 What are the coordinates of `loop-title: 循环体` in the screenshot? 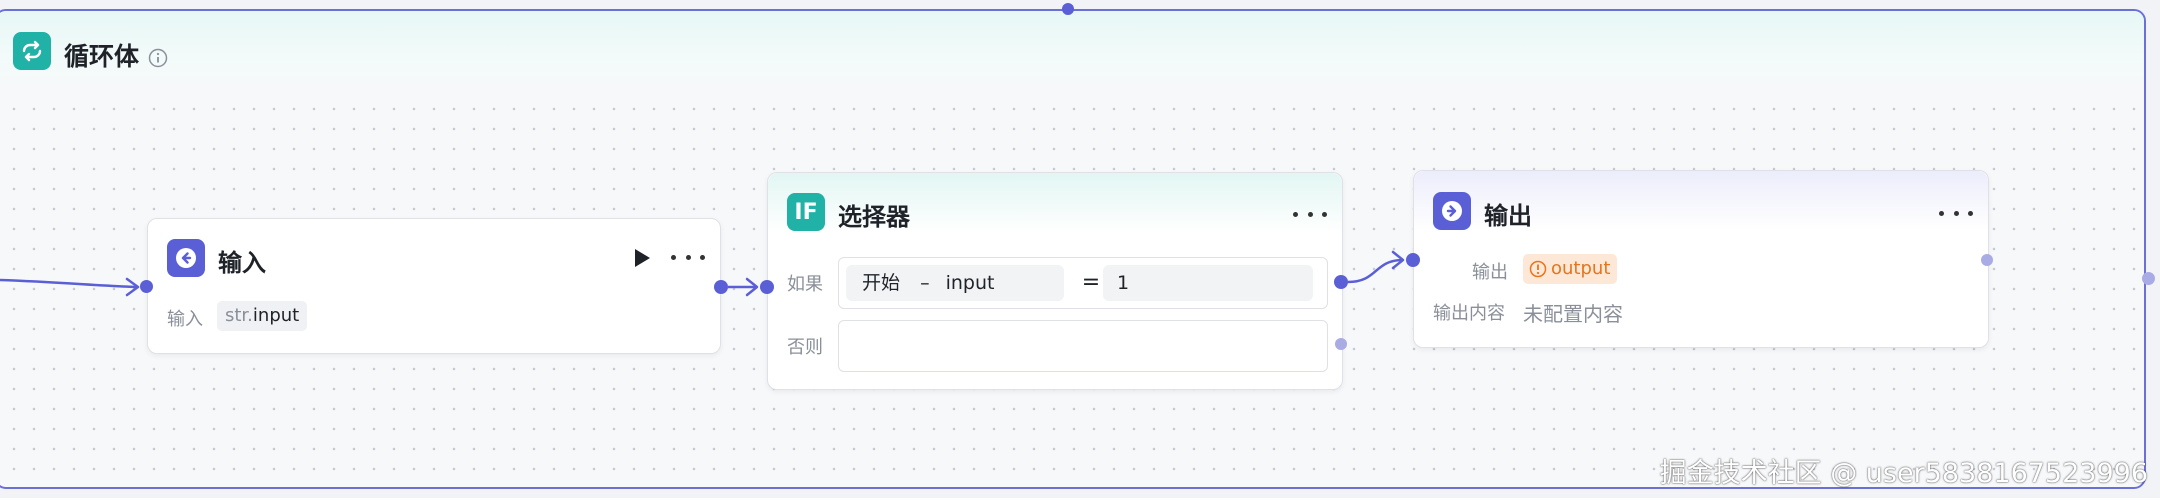 It's located at (102, 56).